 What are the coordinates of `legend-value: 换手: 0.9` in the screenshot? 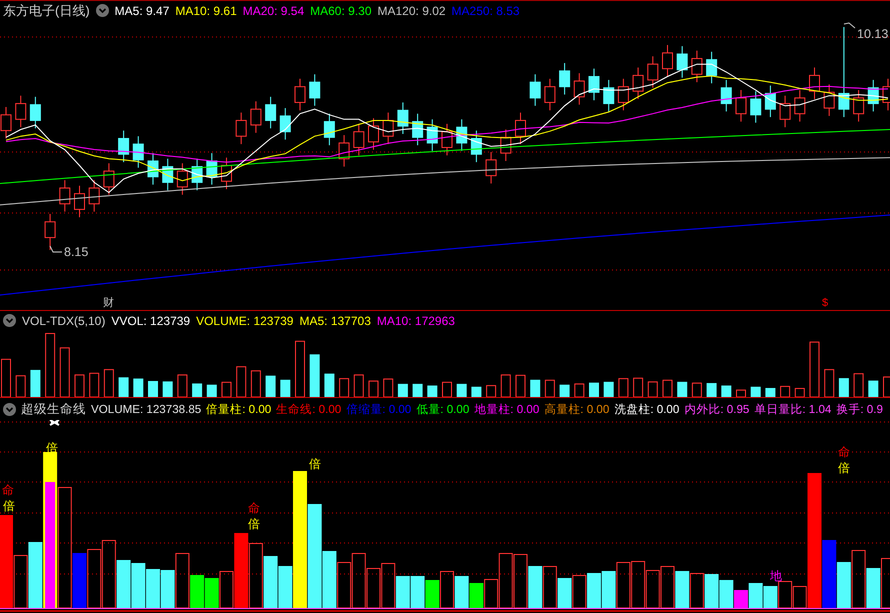 It's located at (859, 409).